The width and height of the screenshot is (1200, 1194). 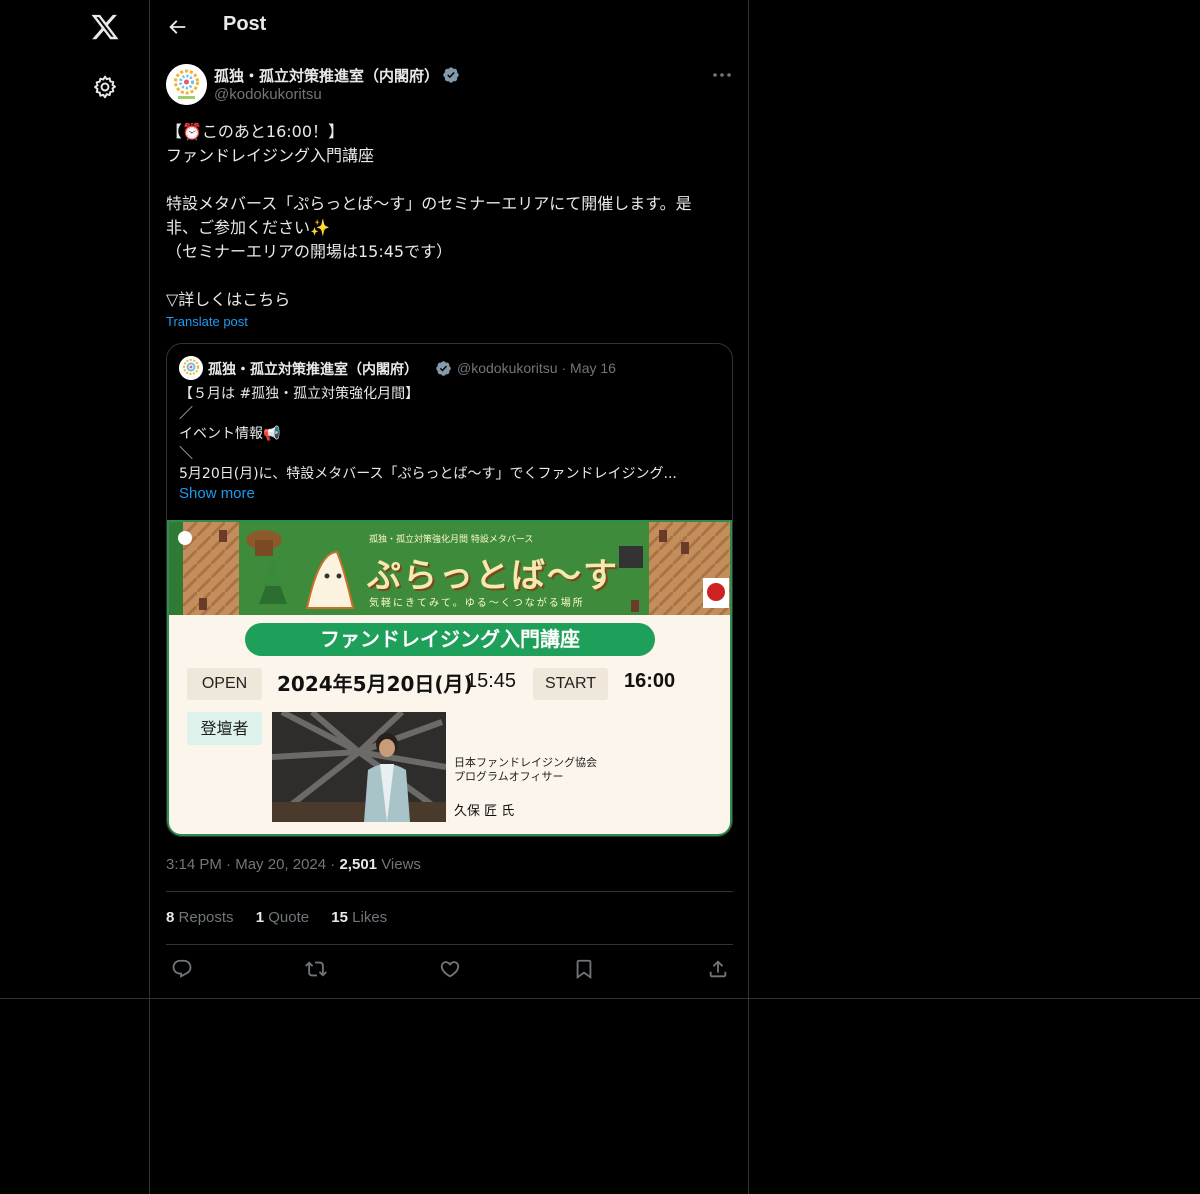 I want to click on open-label: OPEN, so click(x=224, y=684).